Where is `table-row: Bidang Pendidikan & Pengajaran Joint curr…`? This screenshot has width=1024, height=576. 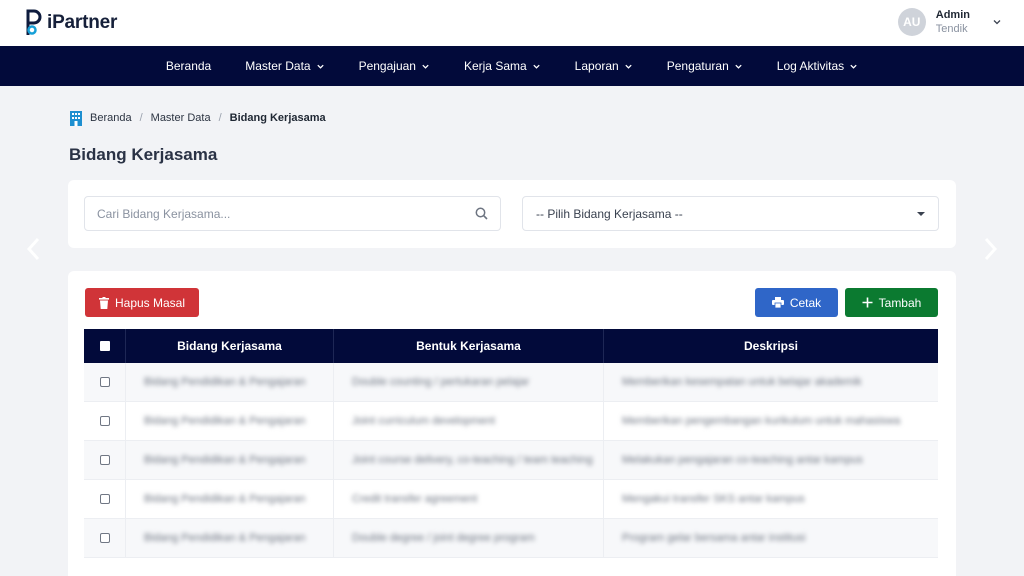
table-row: Bidang Pendidikan & Pengajaran Joint curr… is located at coordinates (511, 421).